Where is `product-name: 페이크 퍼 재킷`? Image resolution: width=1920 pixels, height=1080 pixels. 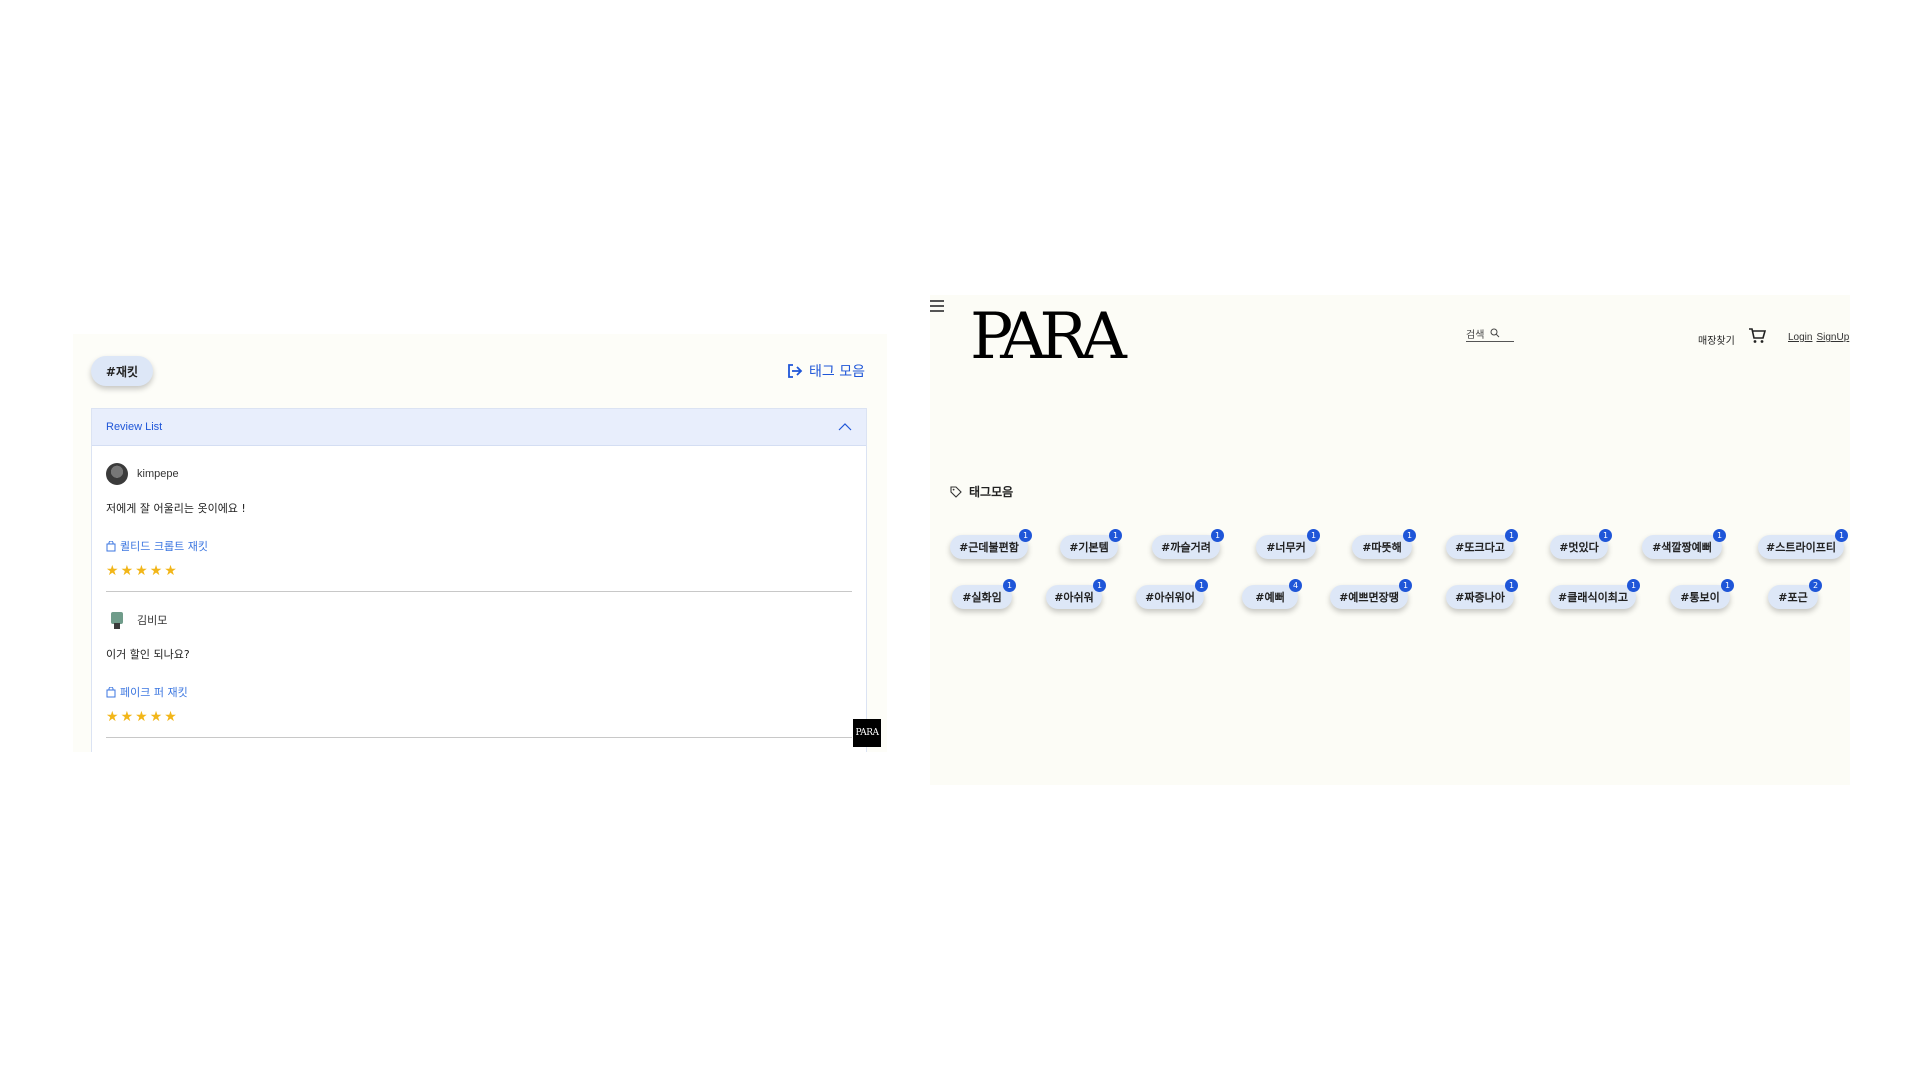
product-name: 페이크 퍼 재킷 is located at coordinates (154, 692).